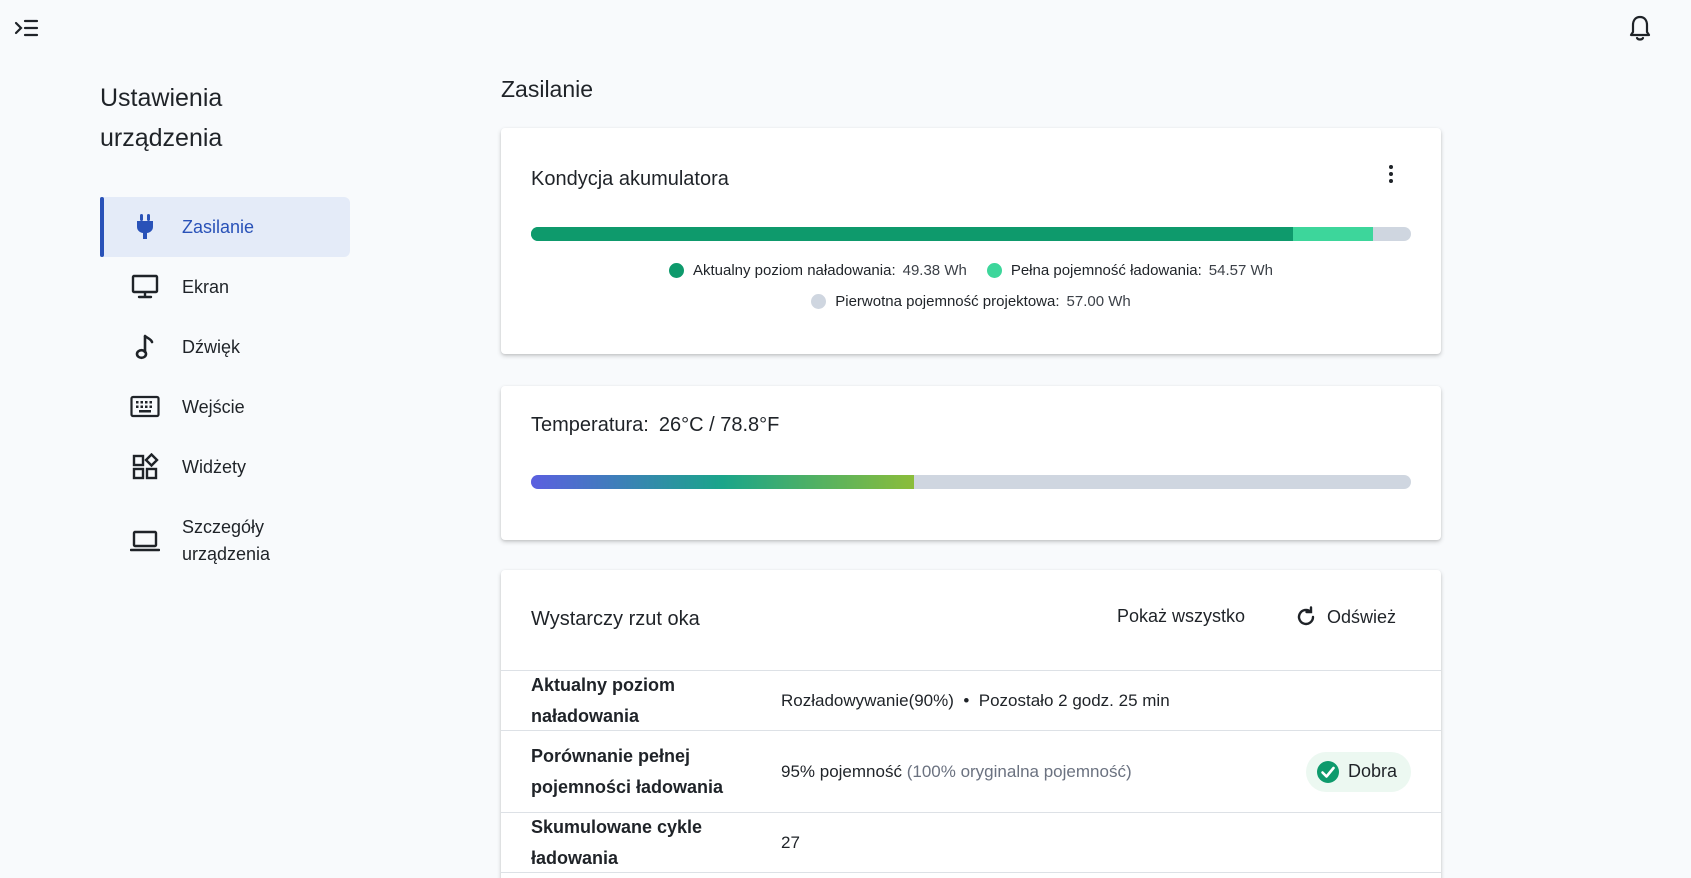 The image size is (1691, 878). I want to click on current-charge-segment, so click(912, 234).